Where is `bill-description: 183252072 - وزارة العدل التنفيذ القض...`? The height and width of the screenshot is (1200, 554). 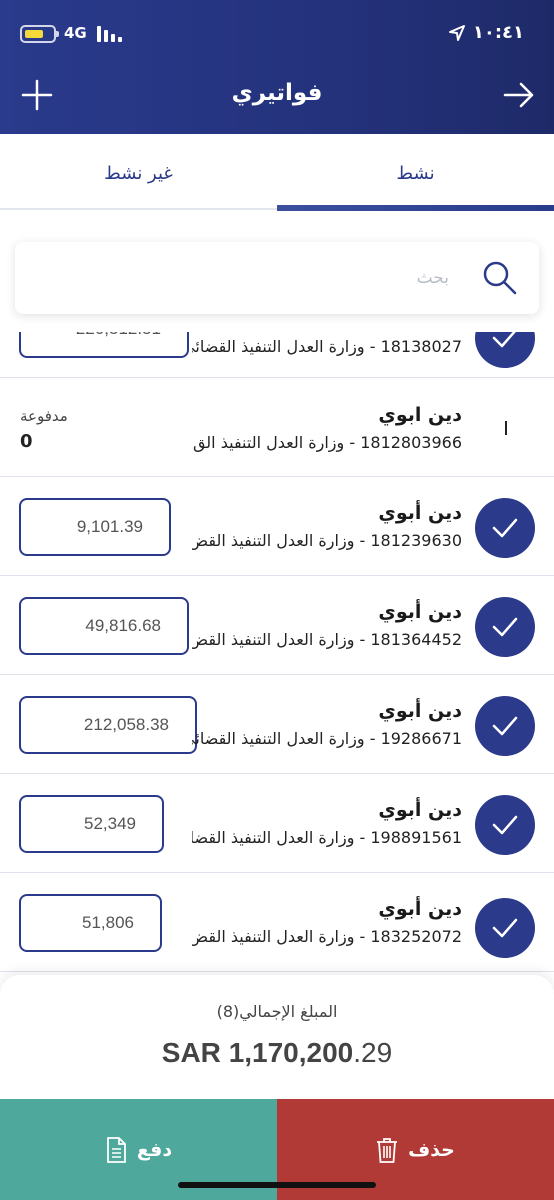
bill-description: 183252072 - وزارة العدل التنفيذ القض... is located at coordinates (327, 936).